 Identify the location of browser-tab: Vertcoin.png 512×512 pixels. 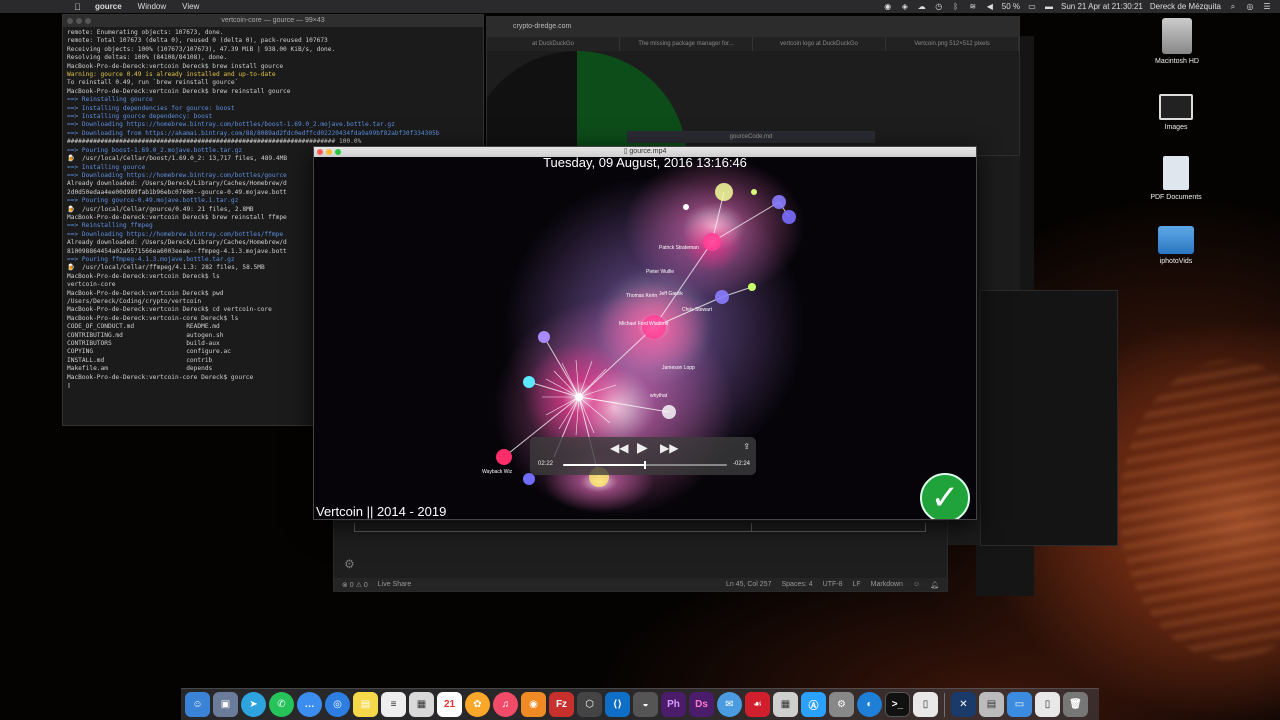
(952, 44).